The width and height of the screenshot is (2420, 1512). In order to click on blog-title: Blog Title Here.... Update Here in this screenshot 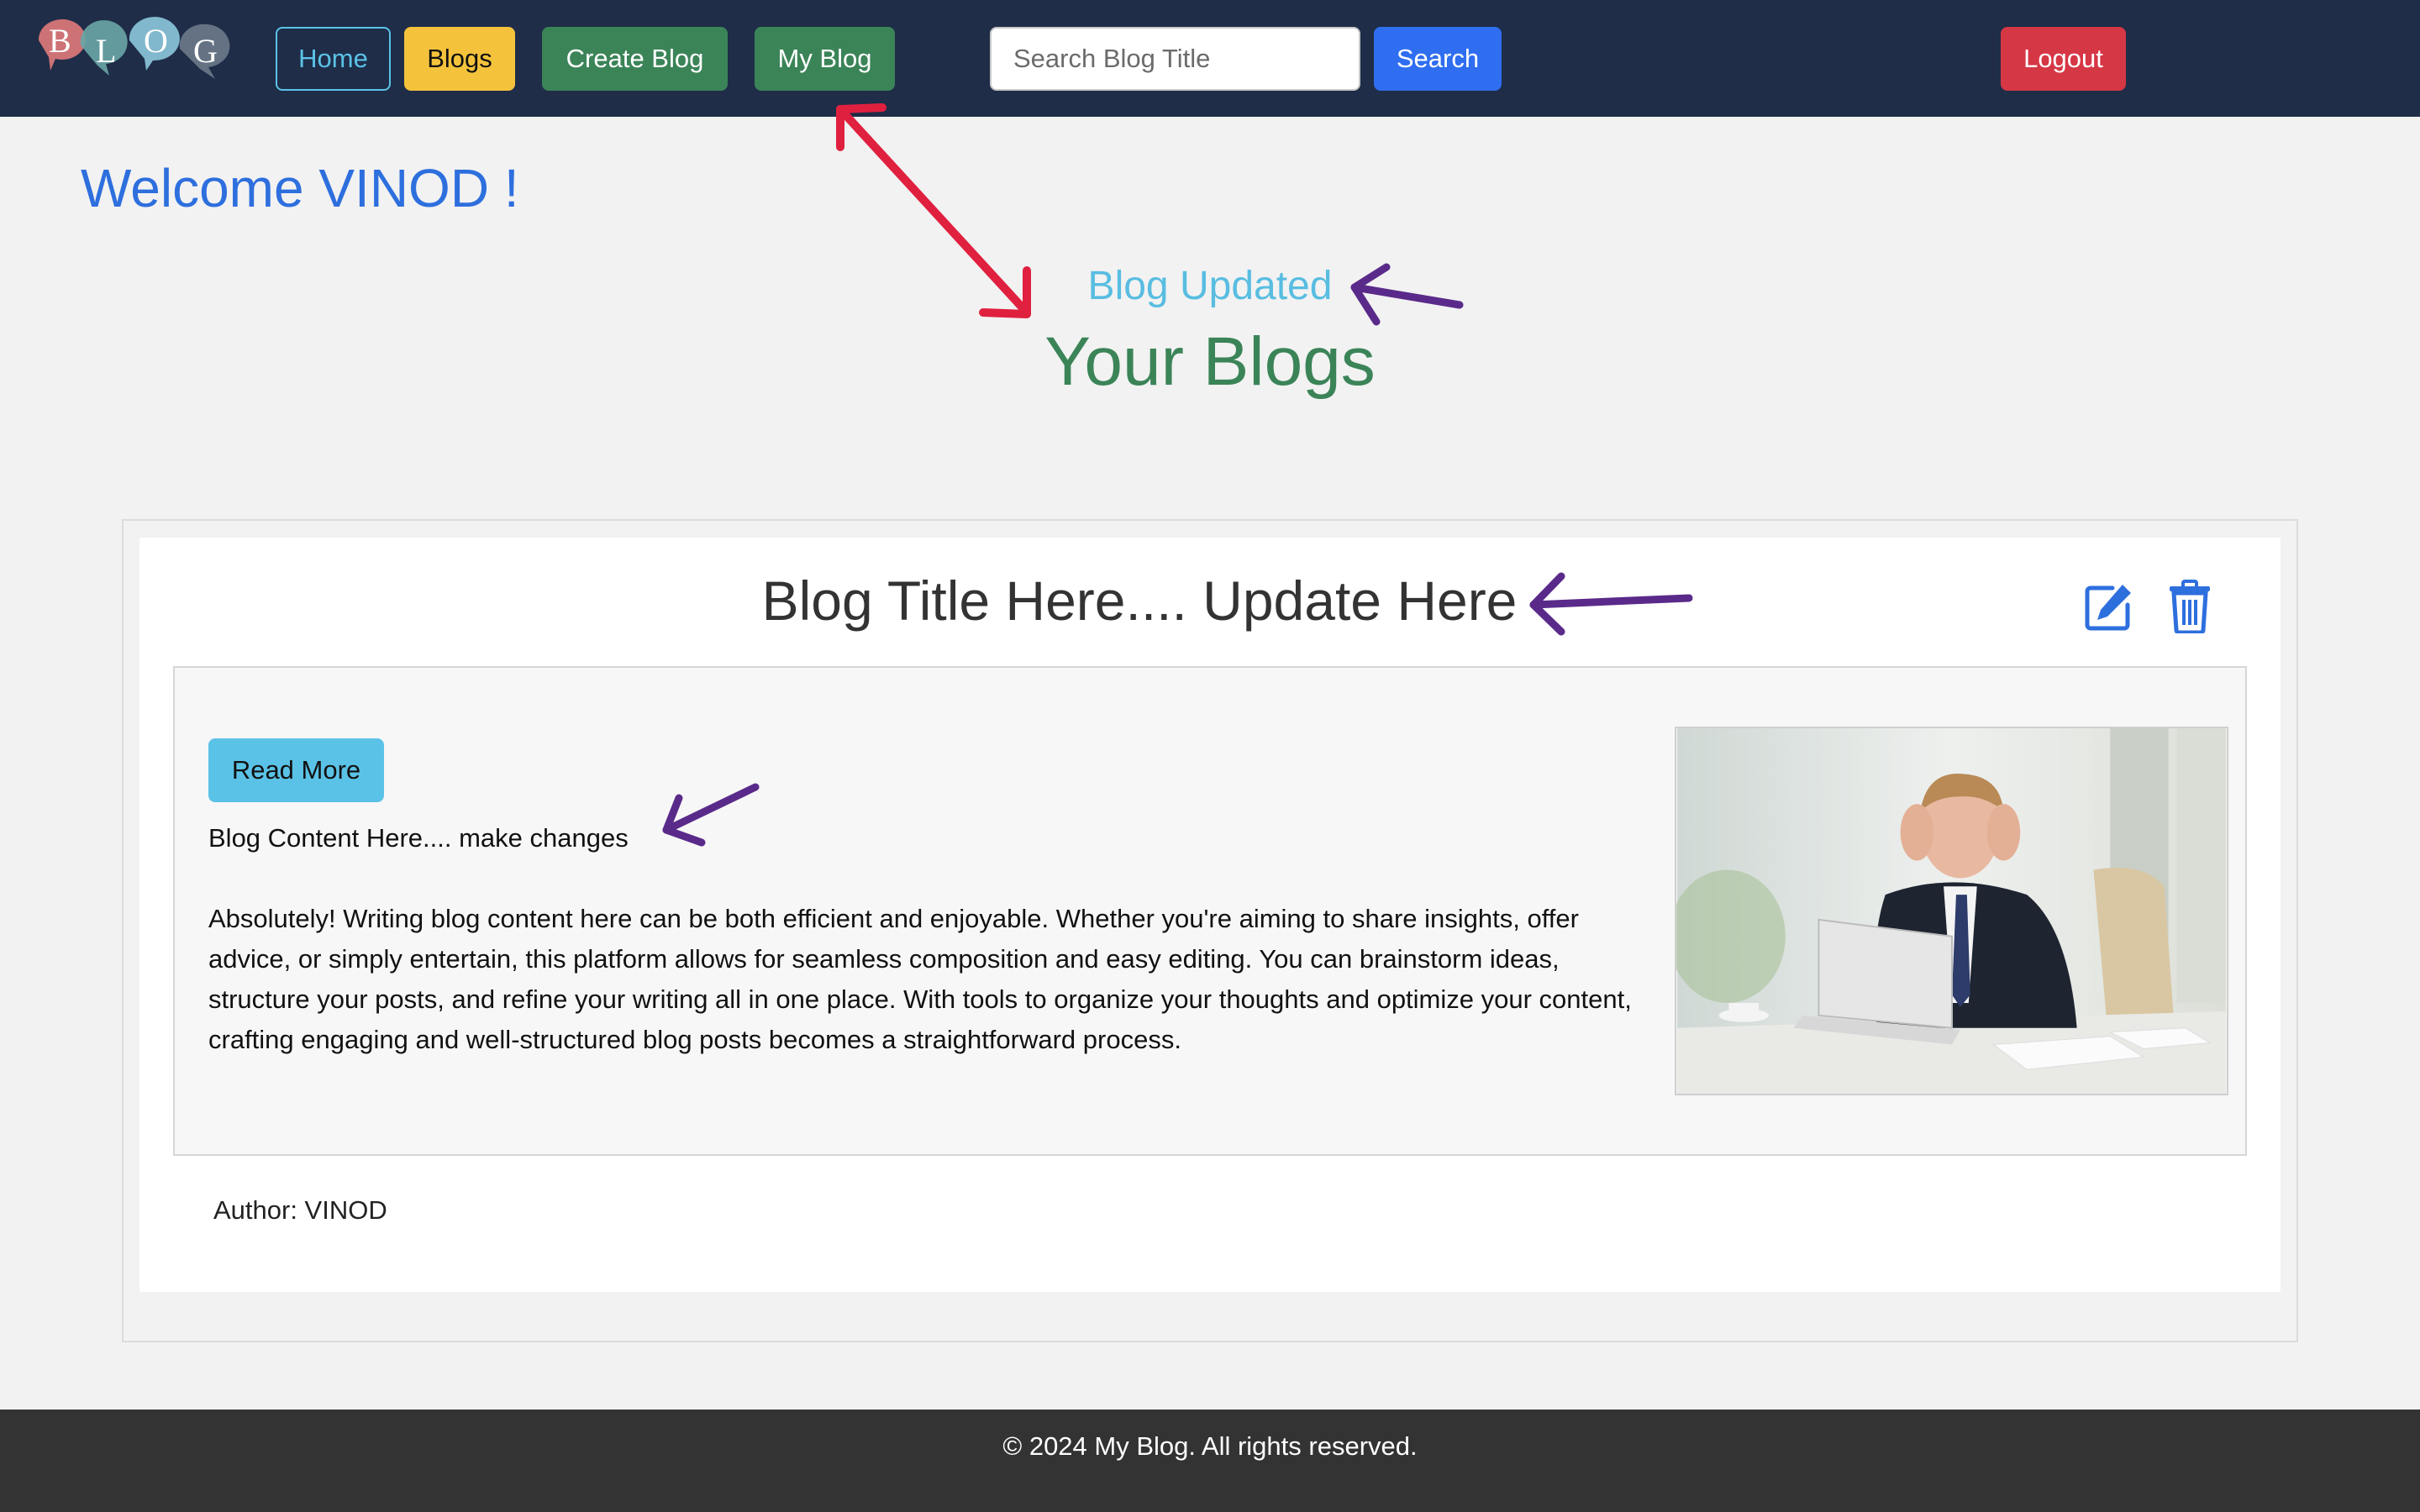, I will do `click(1139, 601)`.